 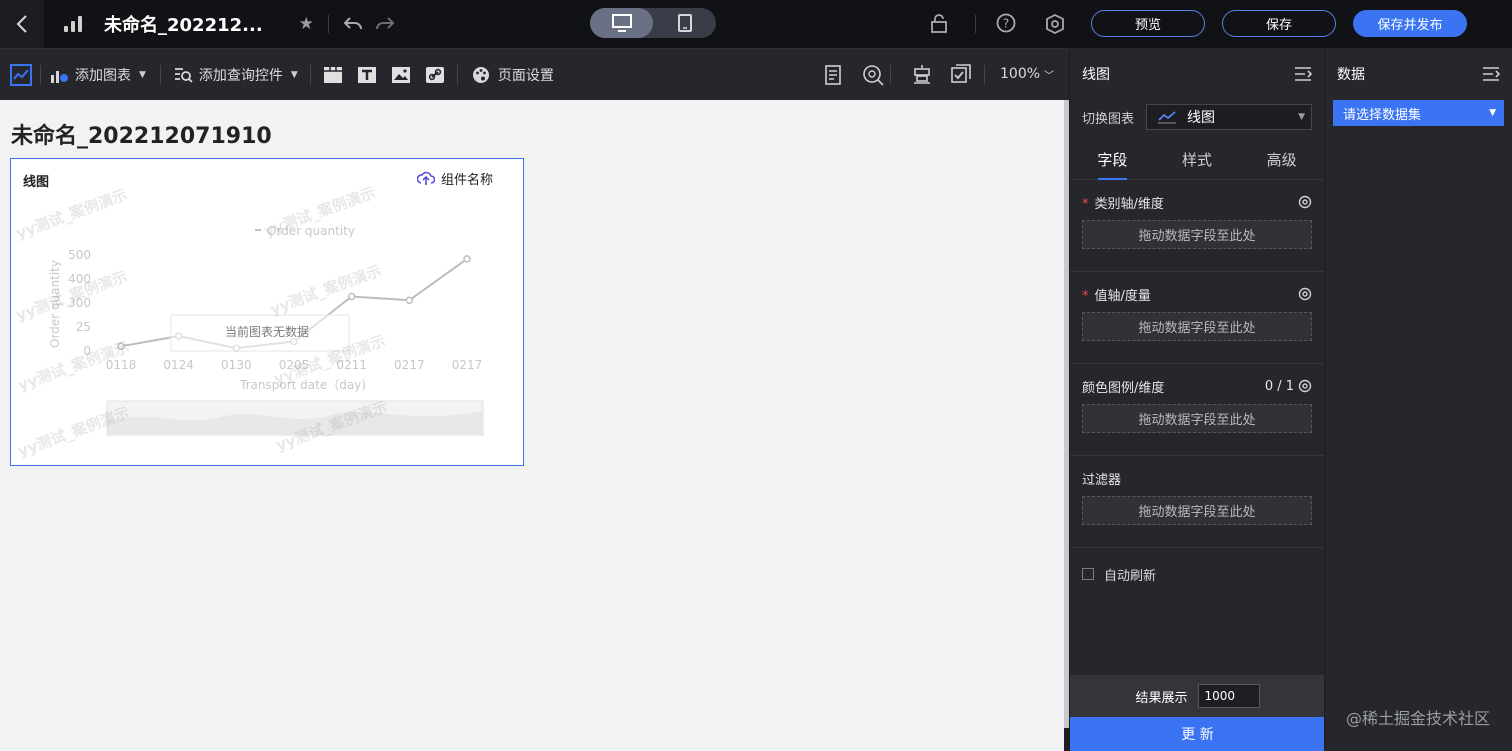 I want to click on auto-refresh-checkbox, so click(x=1088, y=574).